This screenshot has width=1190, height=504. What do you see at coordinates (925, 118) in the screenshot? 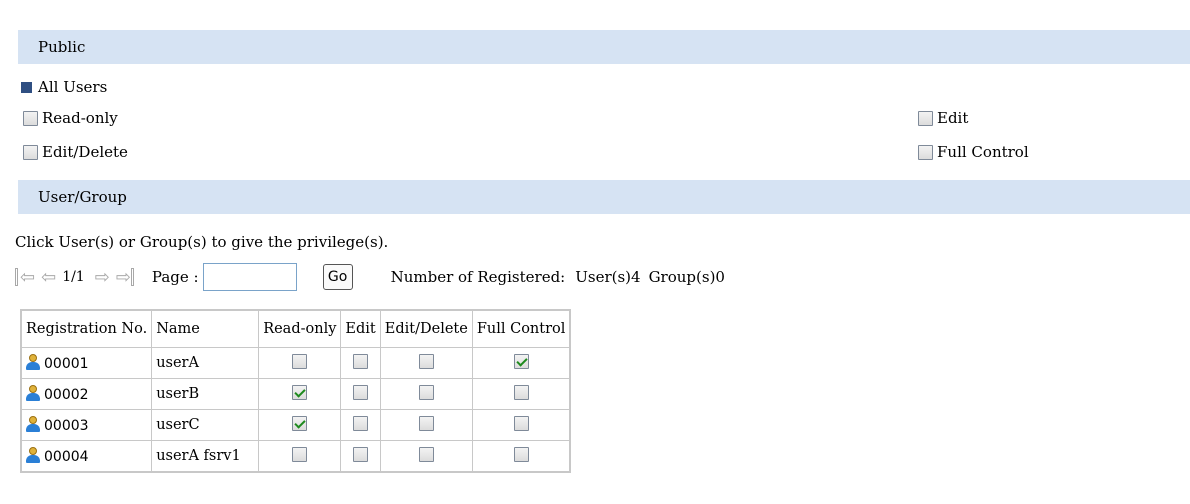
I see `public-edit-checkbox` at bounding box center [925, 118].